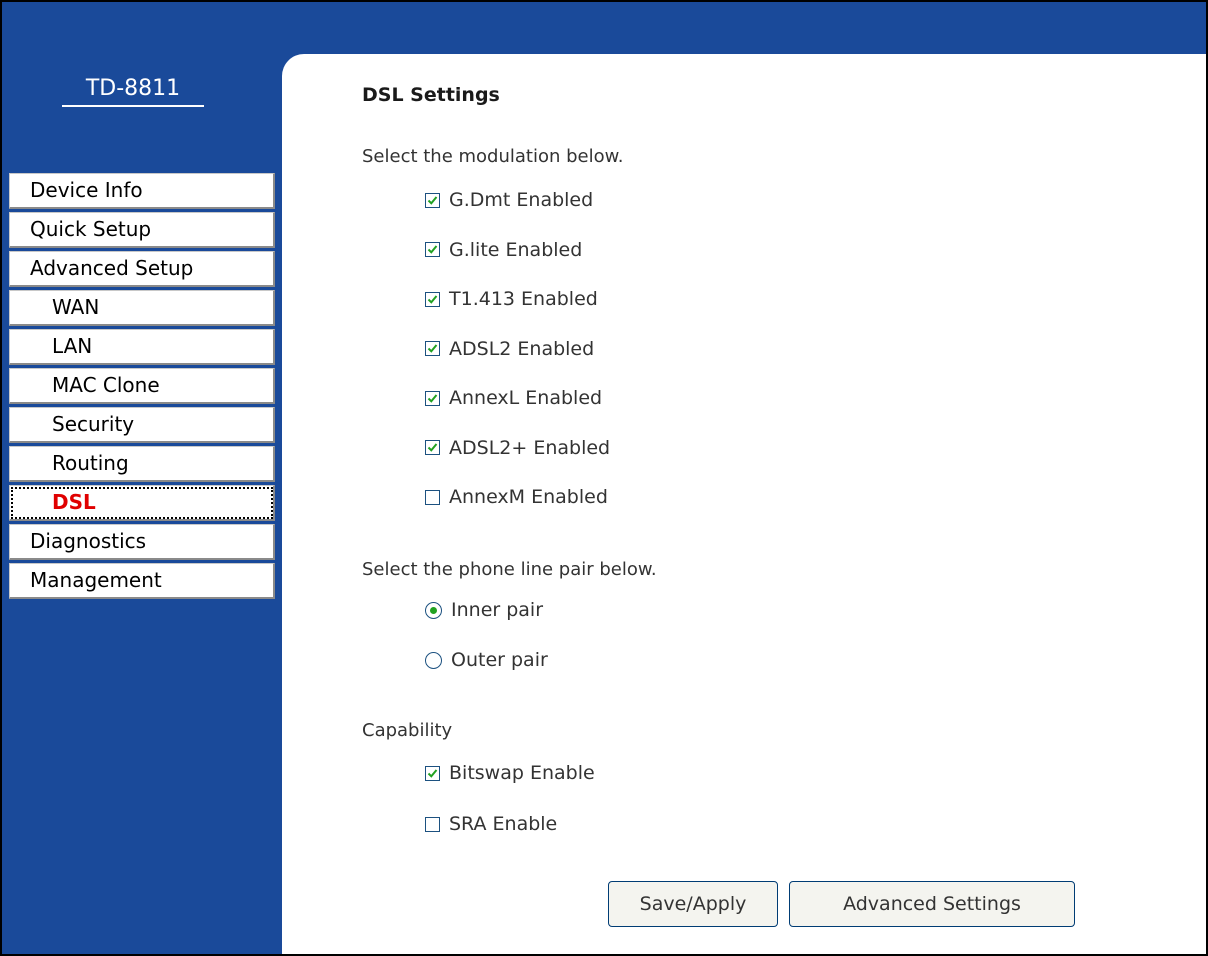 This screenshot has width=1208, height=956. What do you see at coordinates (142, 269) in the screenshot?
I see `nav-advanced-setup: Advanced Setup` at bounding box center [142, 269].